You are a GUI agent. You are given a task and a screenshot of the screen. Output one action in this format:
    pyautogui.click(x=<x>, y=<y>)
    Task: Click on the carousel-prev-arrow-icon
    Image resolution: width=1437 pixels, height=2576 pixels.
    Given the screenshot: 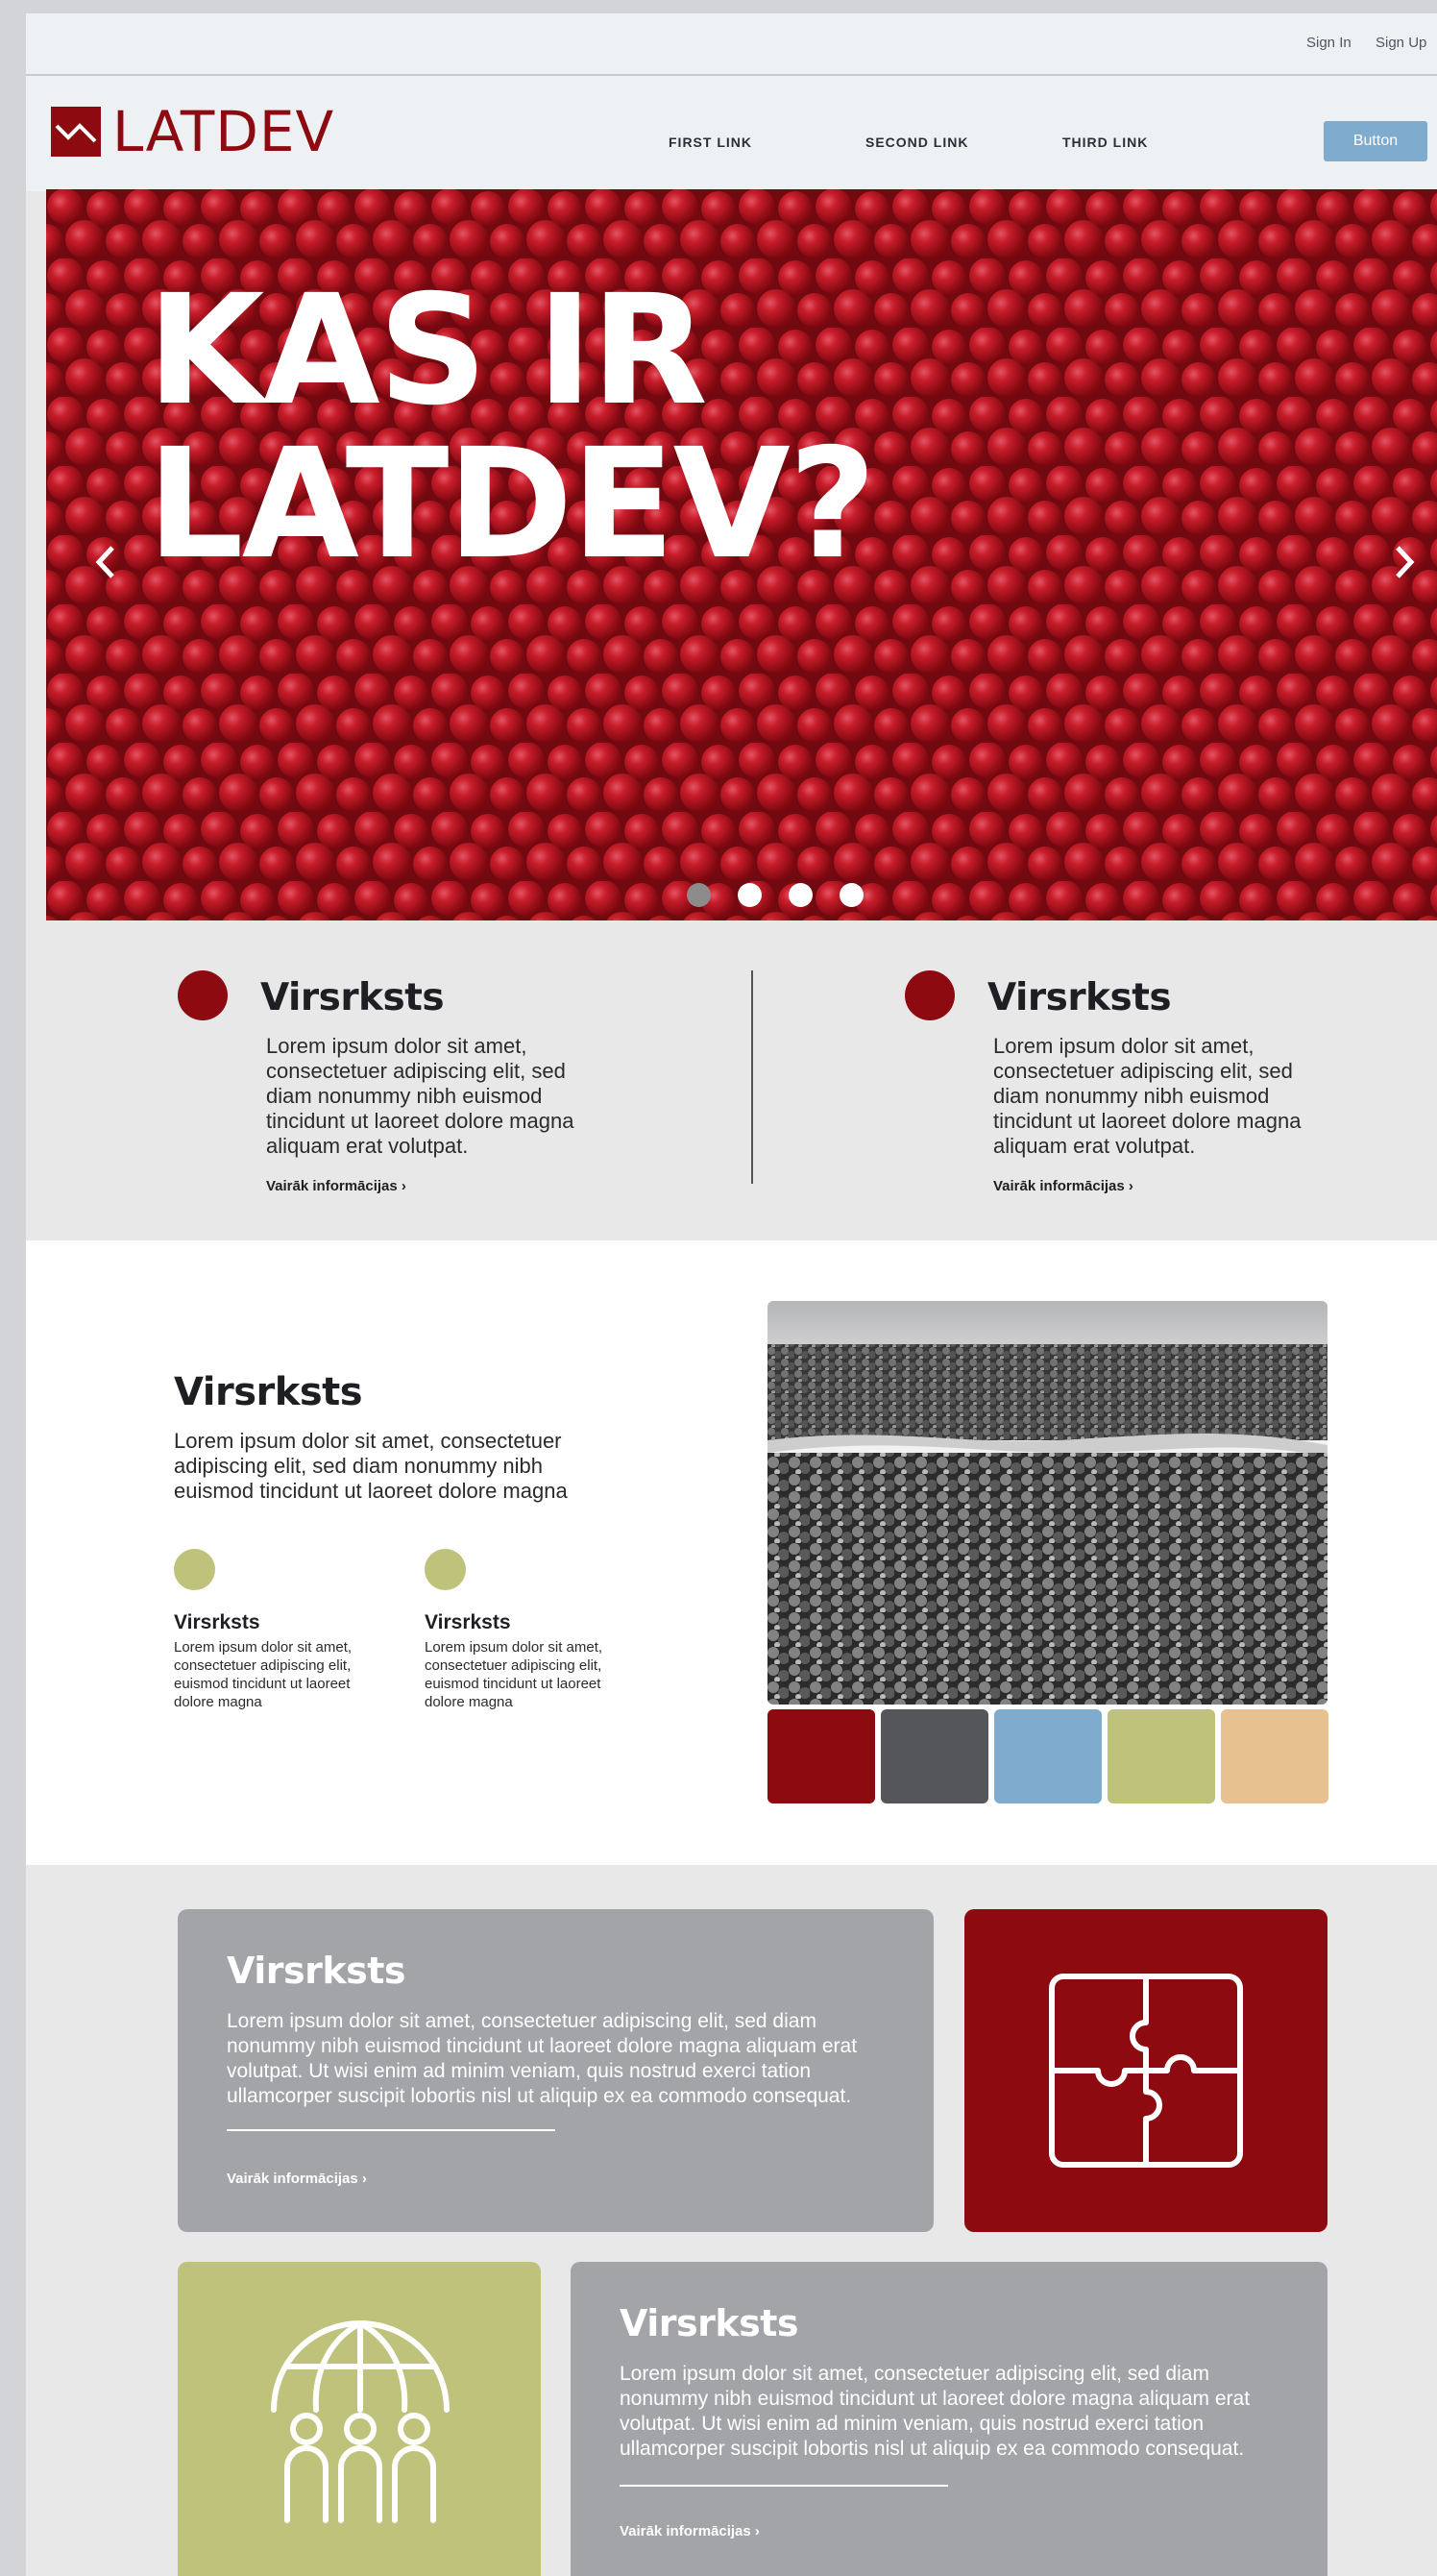 What is the action you would take?
    pyautogui.click(x=106, y=562)
    